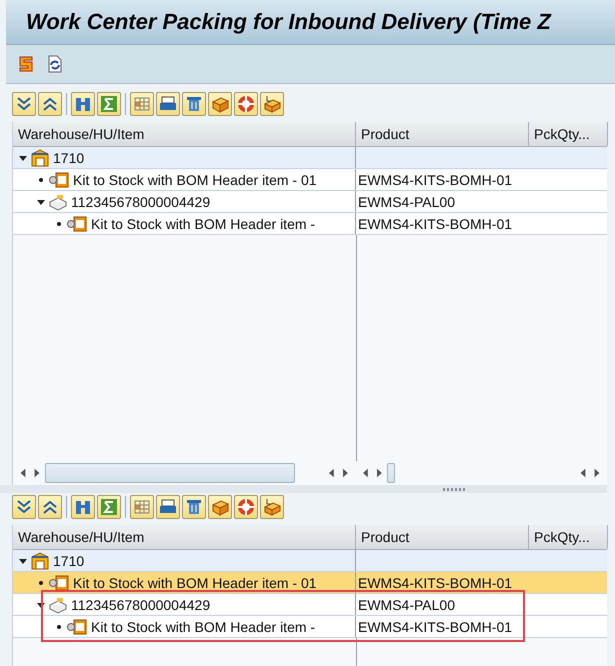 This screenshot has width=615, height=666. Describe the element at coordinates (453, 489) in the screenshot. I see `splitter-handle` at that location.